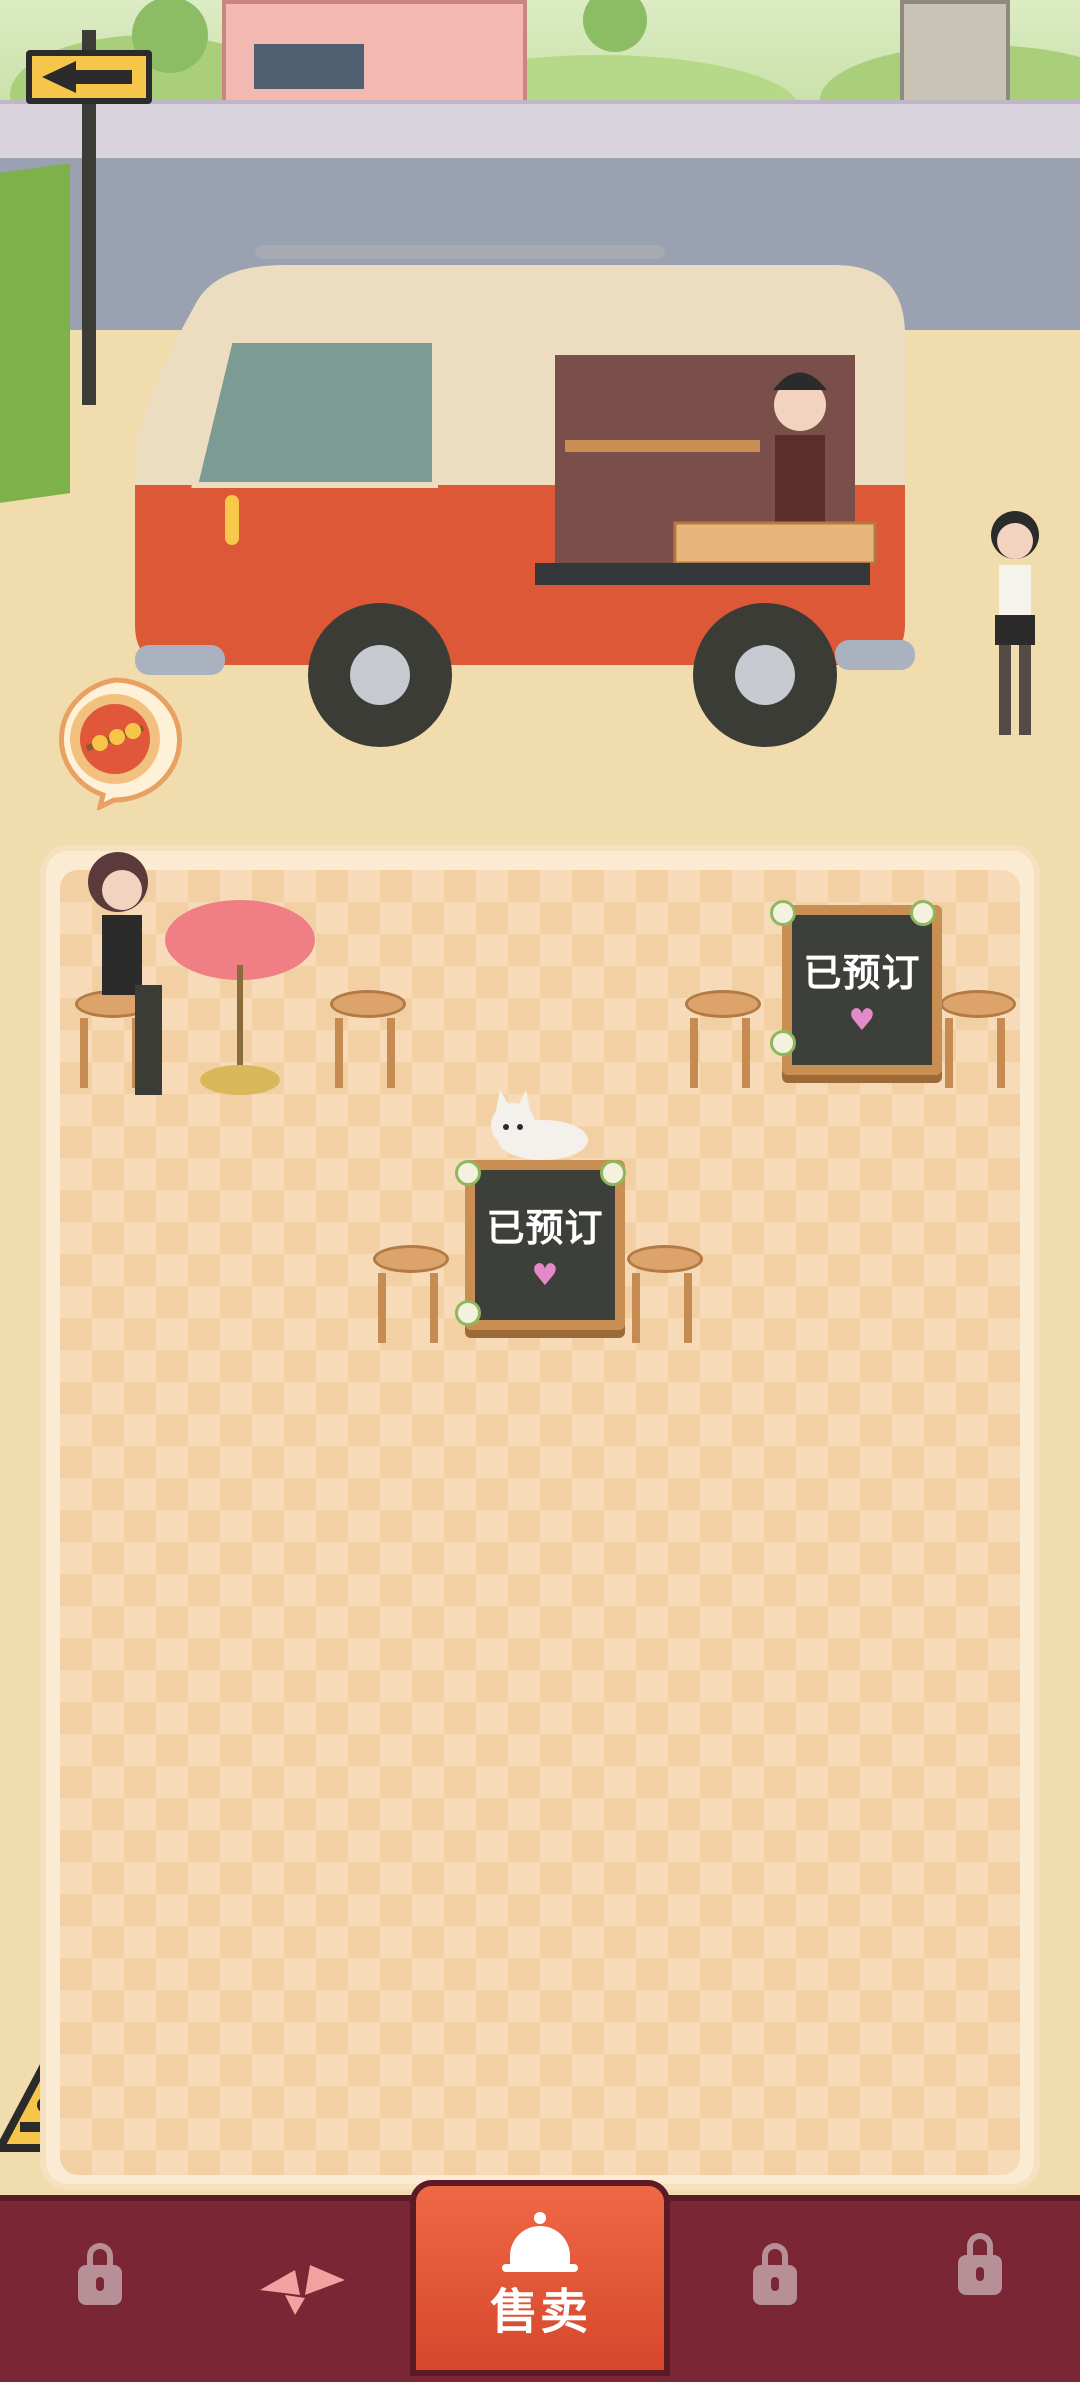 Image resolution: width=1080 pixels, height=2382 pixels. What do you see at coordinates (140, 987) in the screenshot?
I see `customer-seated` at bounding box center [140, 987].